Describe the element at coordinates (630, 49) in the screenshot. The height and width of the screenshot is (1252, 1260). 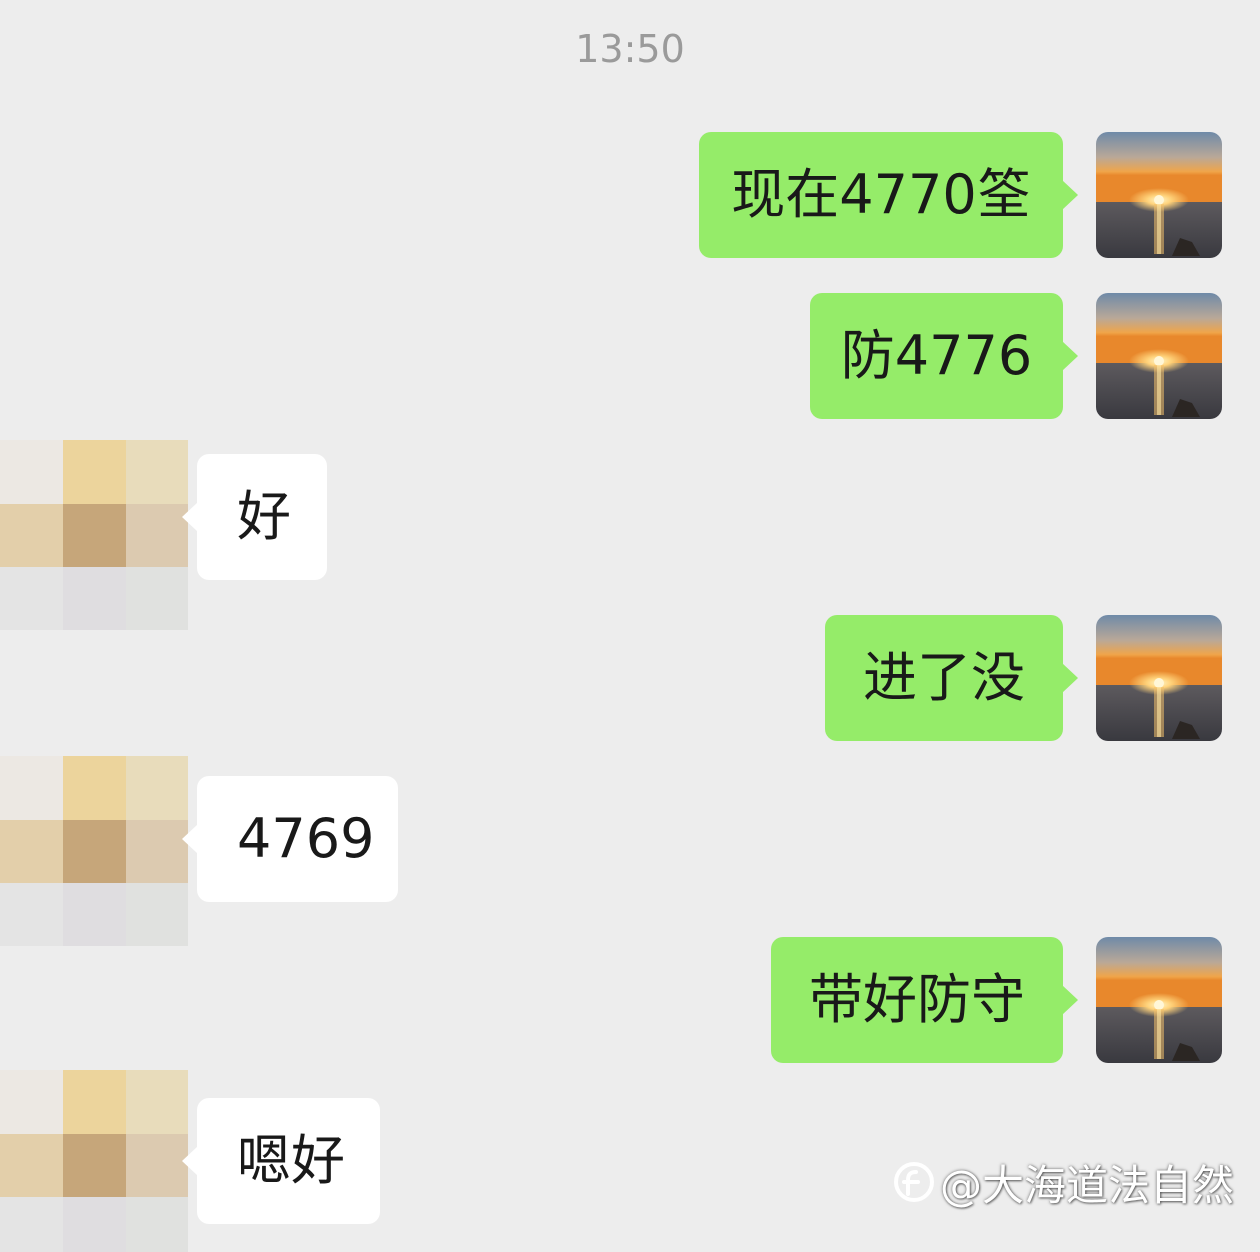
I see `message-timestamp: 13:50` at that location.